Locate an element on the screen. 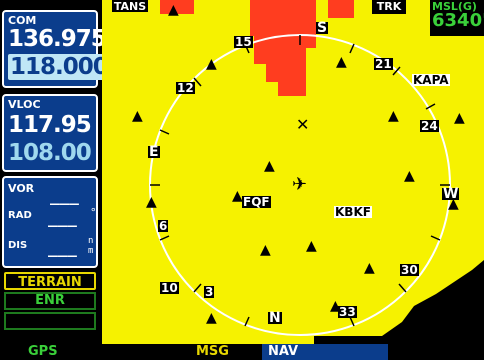 This screenshot has height=360, width=484. hdg-value: 6340' is located at coordinates (458, 20).